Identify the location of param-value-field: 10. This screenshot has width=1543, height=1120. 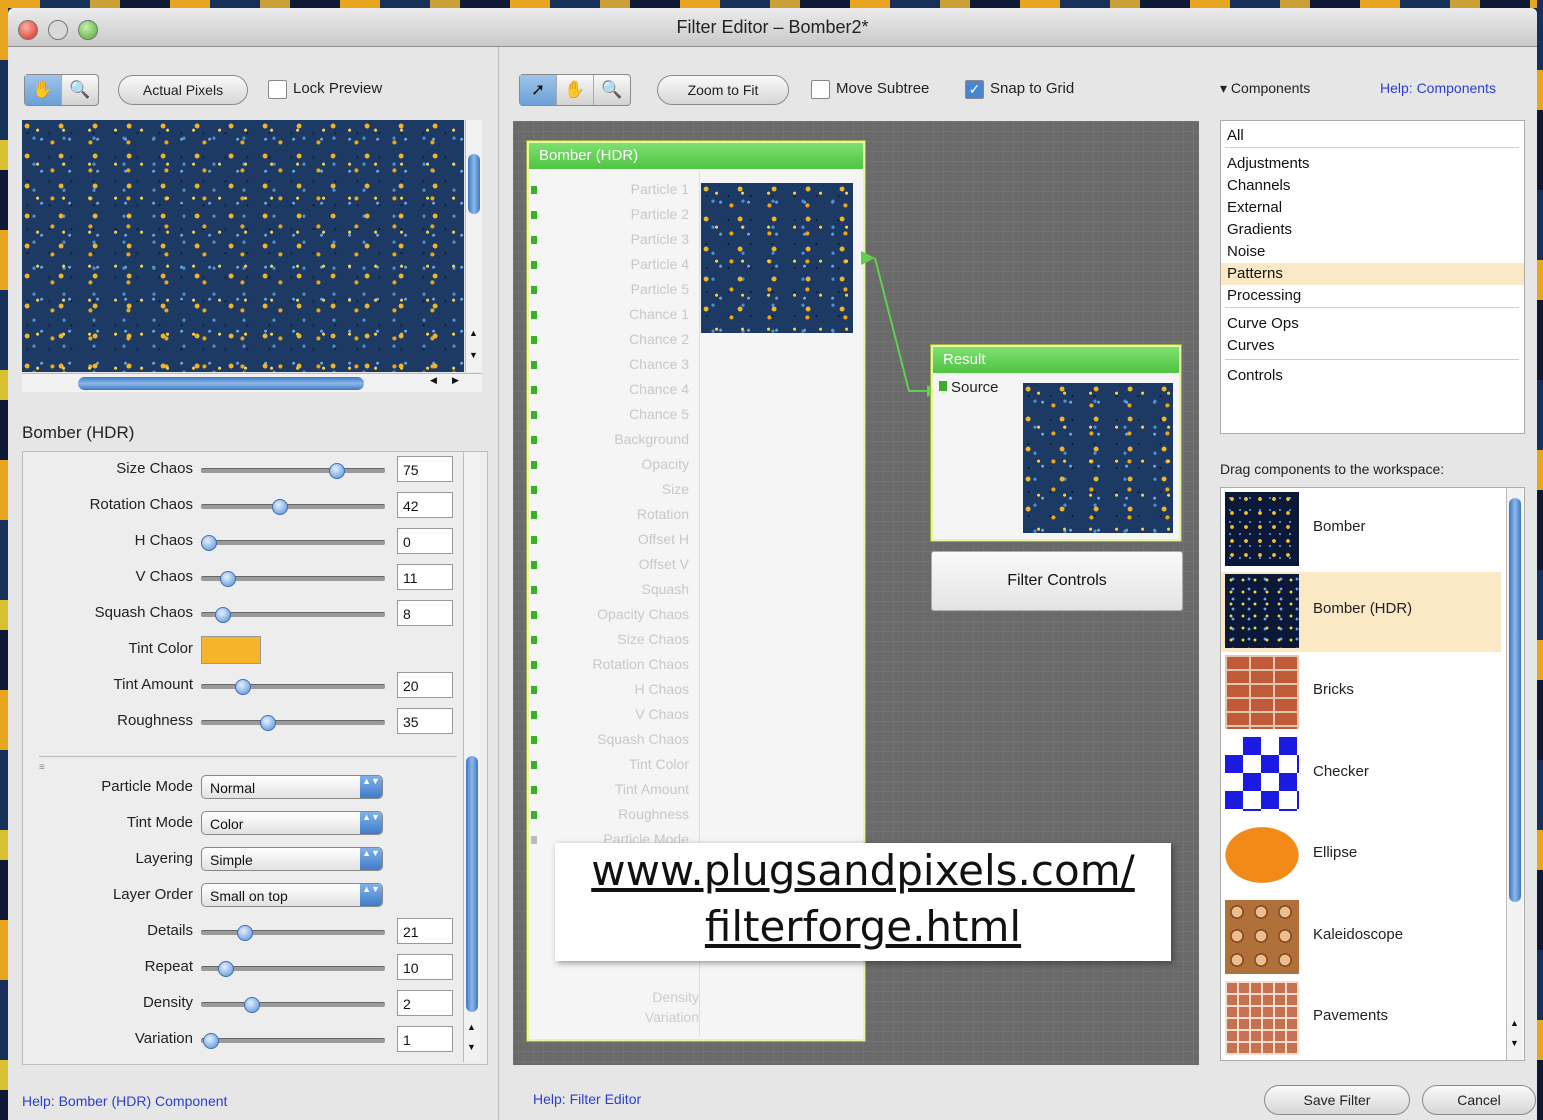
(425, 967).